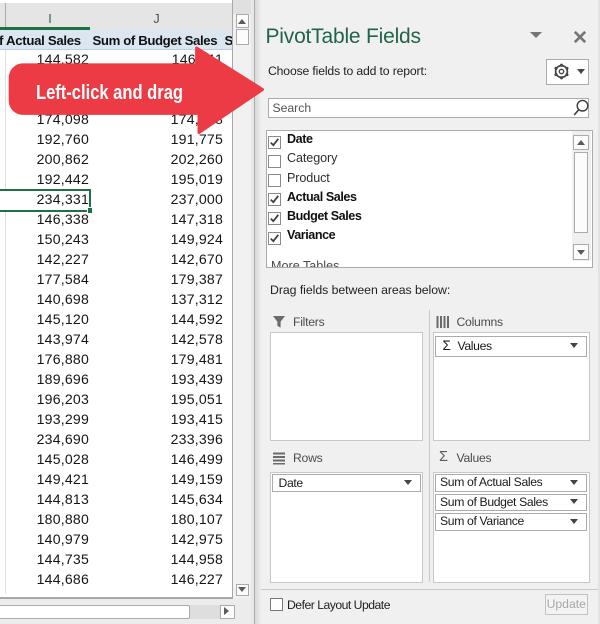 This screenshot has height=624, width=600. What do you see at coordinates (109, 92) in the screenshot?
I see `svg-text: Left-click and drag` at bounding box center [109, 92].